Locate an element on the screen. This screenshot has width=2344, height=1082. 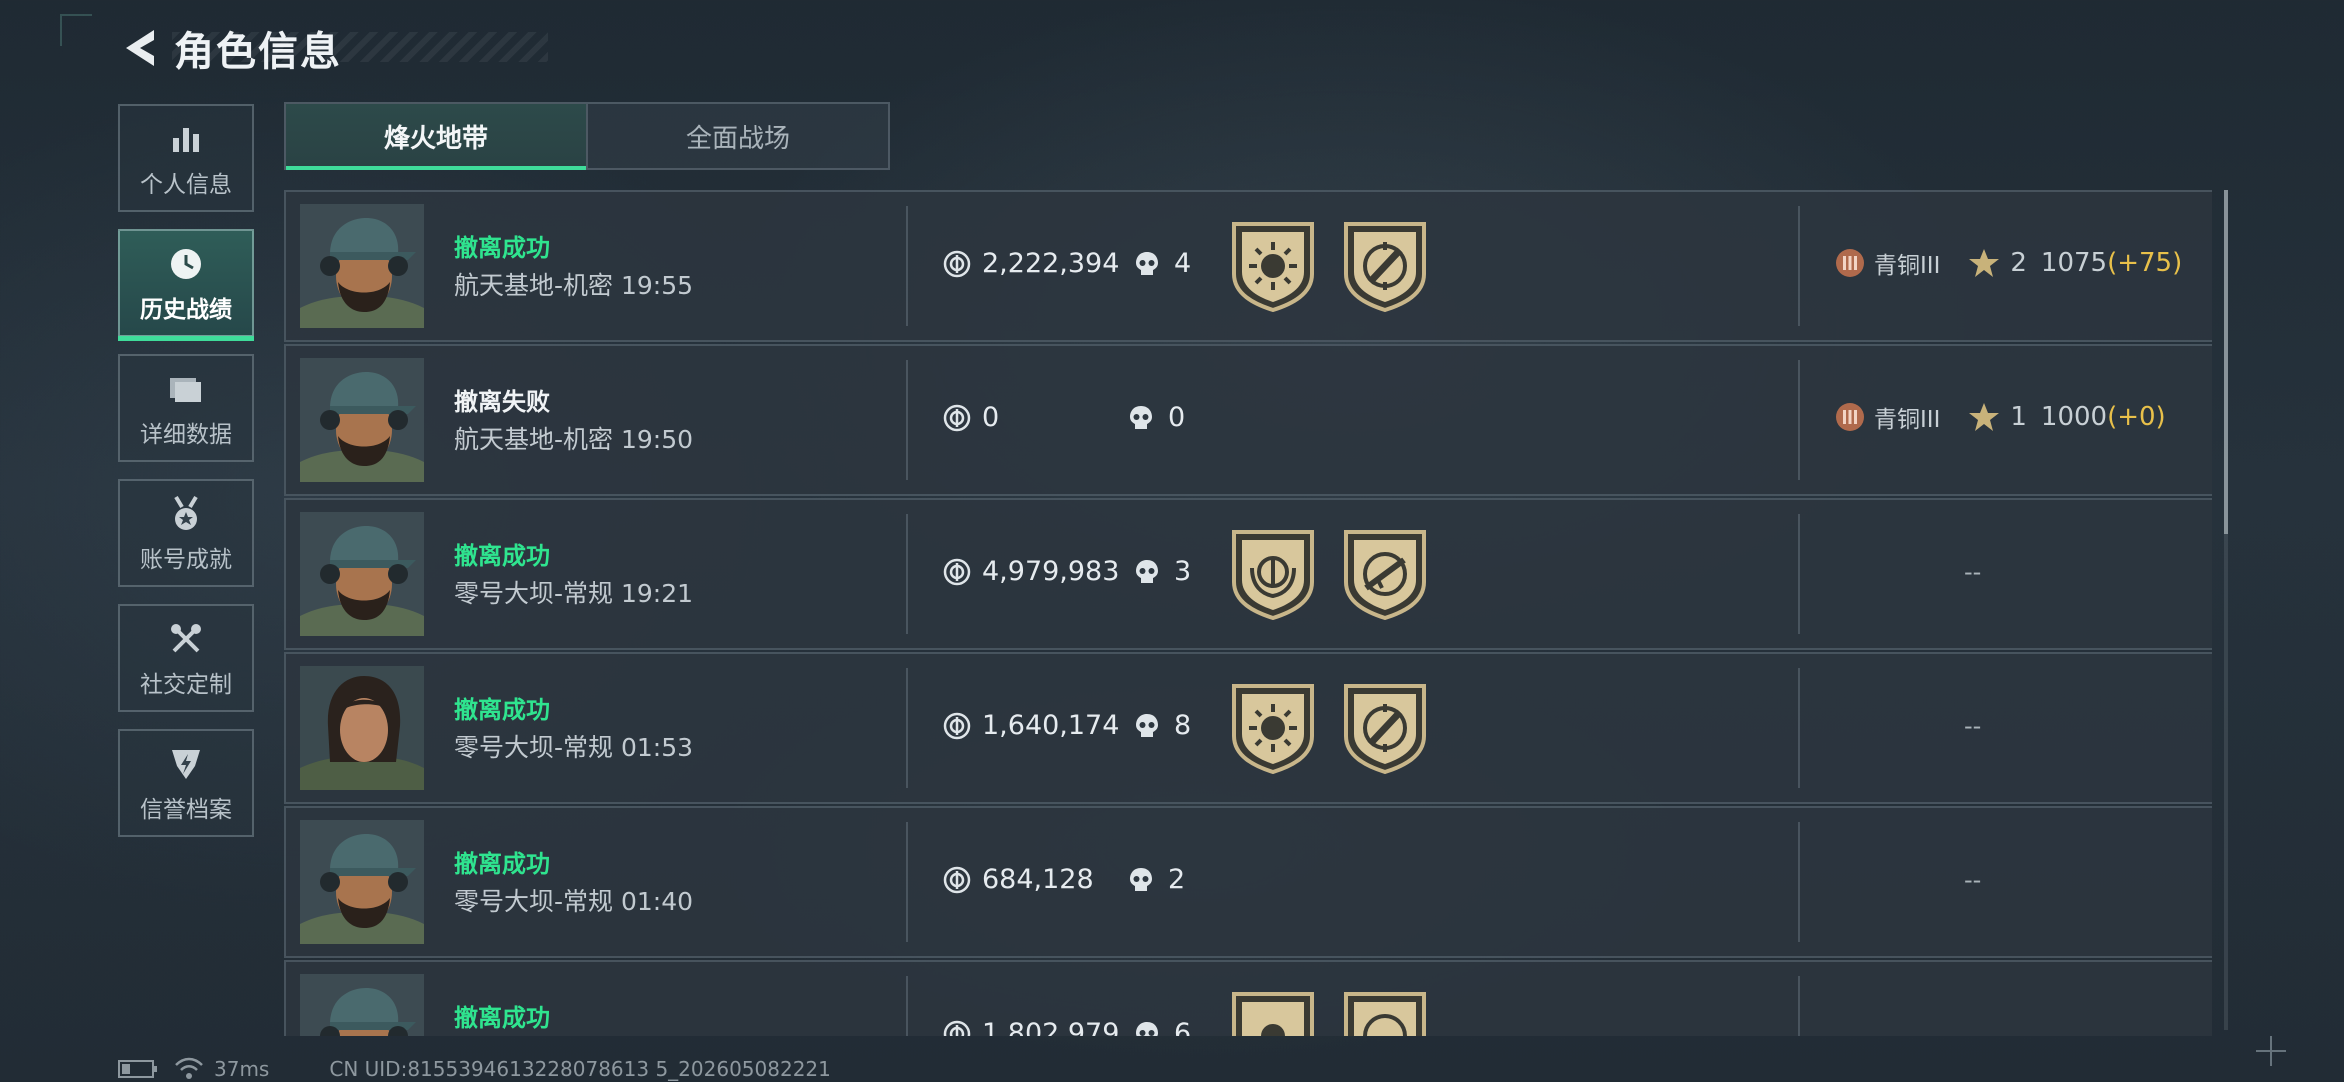
sidebar-item-label: 详细数据 is located at coordinates (186, 435).